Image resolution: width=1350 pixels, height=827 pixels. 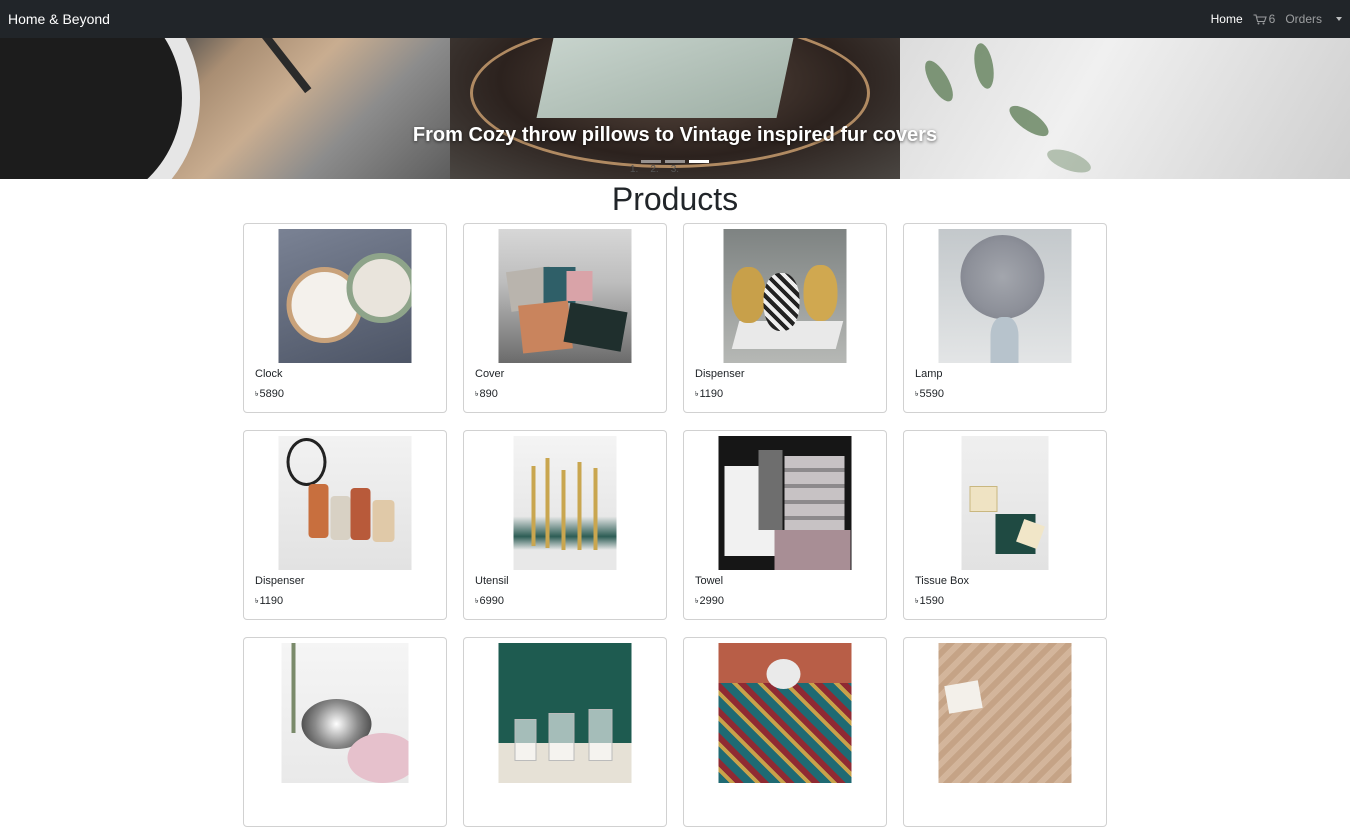 What do you see at coordinates (492, 581) in the screenshot?
I see `product-name: Utensil` at bounding box center [492, 581].